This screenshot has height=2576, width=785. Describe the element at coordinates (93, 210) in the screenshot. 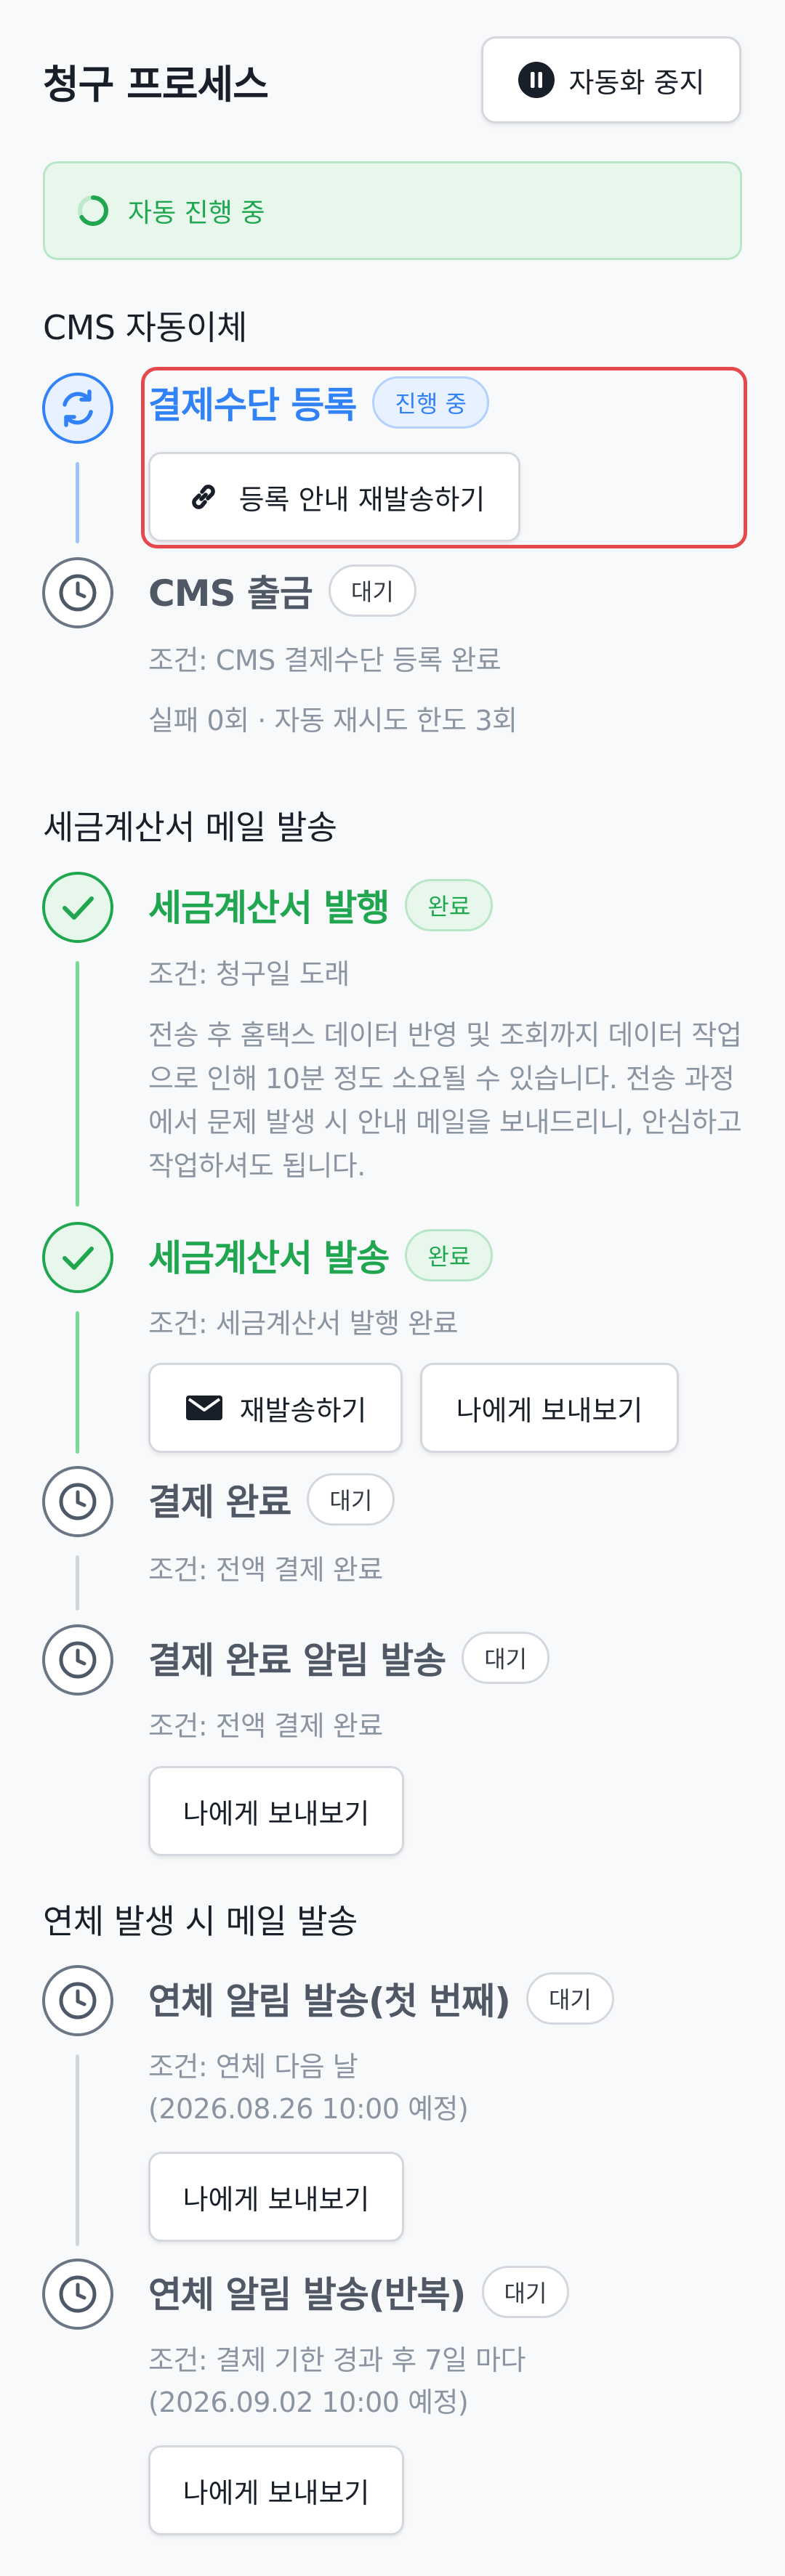

I see `spinner-icon` at that location.